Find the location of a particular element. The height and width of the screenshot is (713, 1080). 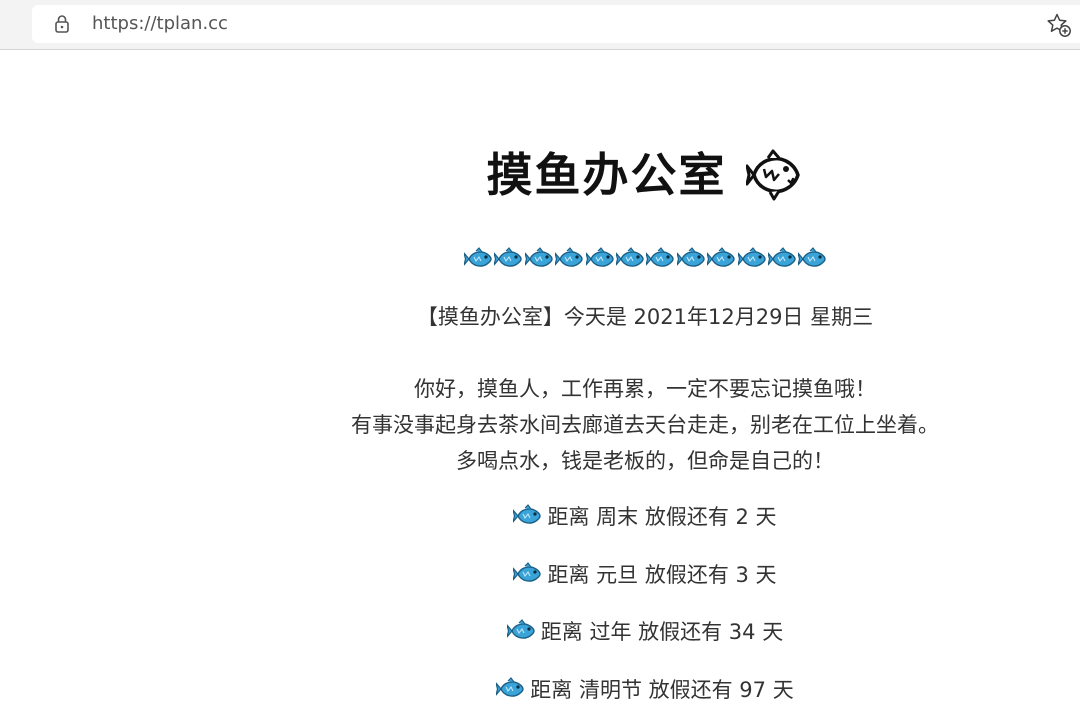

countdown-text: 距离 清明节 放假还有 97 天 is located at coordinates (662, 690).